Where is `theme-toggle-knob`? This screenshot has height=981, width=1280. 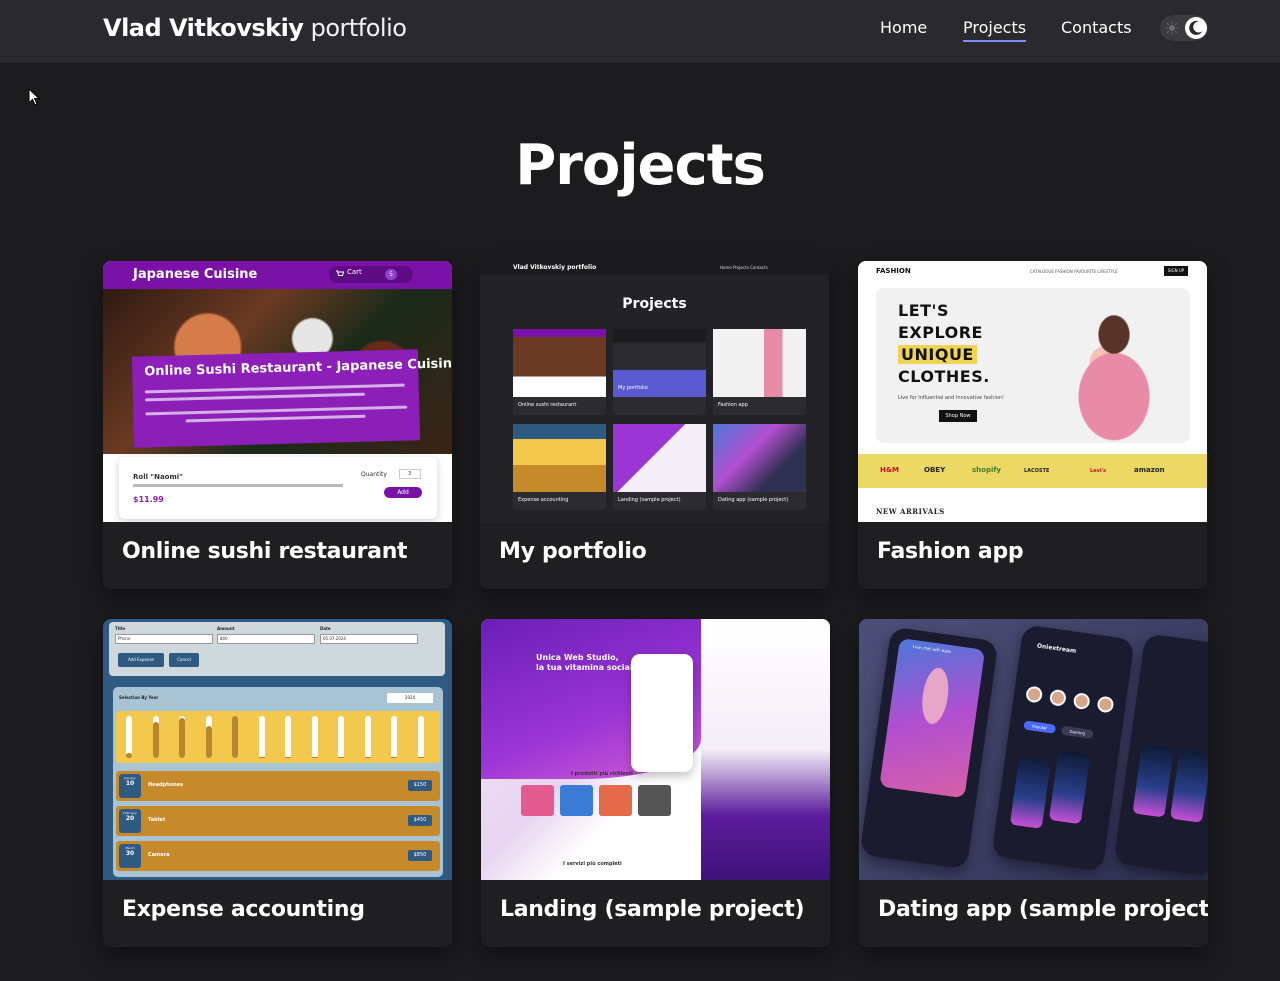 theme-toggle-knob is located at coordinates (1196, 28).